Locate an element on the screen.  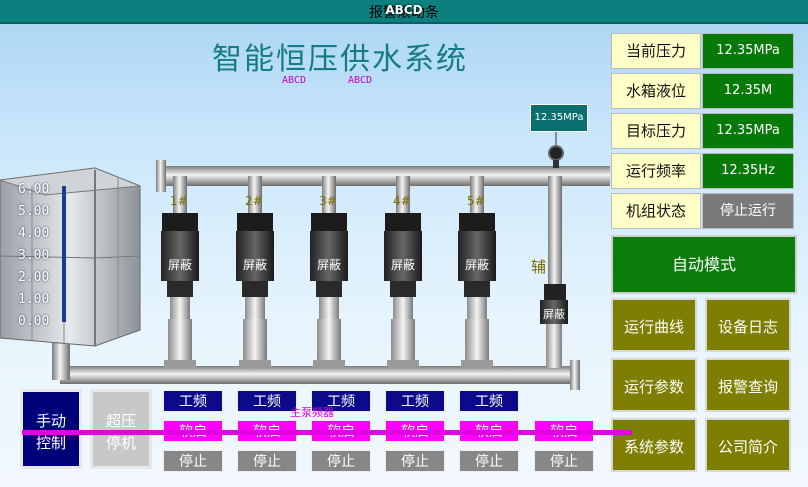
tank-scale-tick: 6.00 is located at coordinates (34, 189).